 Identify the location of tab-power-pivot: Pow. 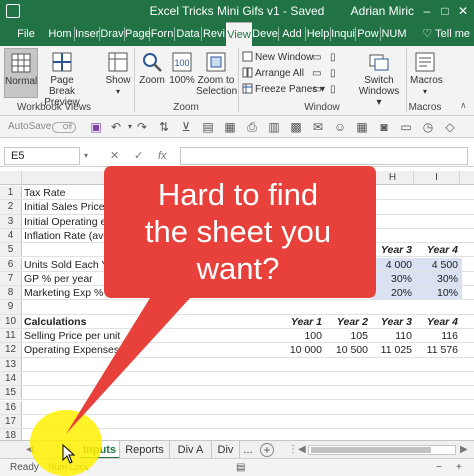
(368, 34).